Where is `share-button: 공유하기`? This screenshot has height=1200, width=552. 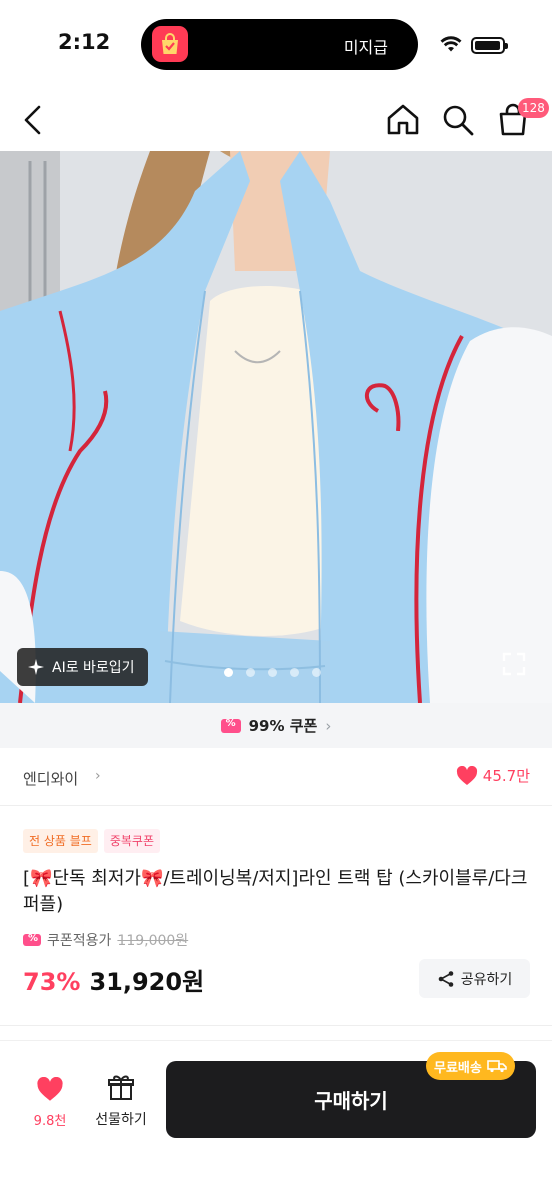
share-button: 공유하기 is located at coordinates (474, 978).